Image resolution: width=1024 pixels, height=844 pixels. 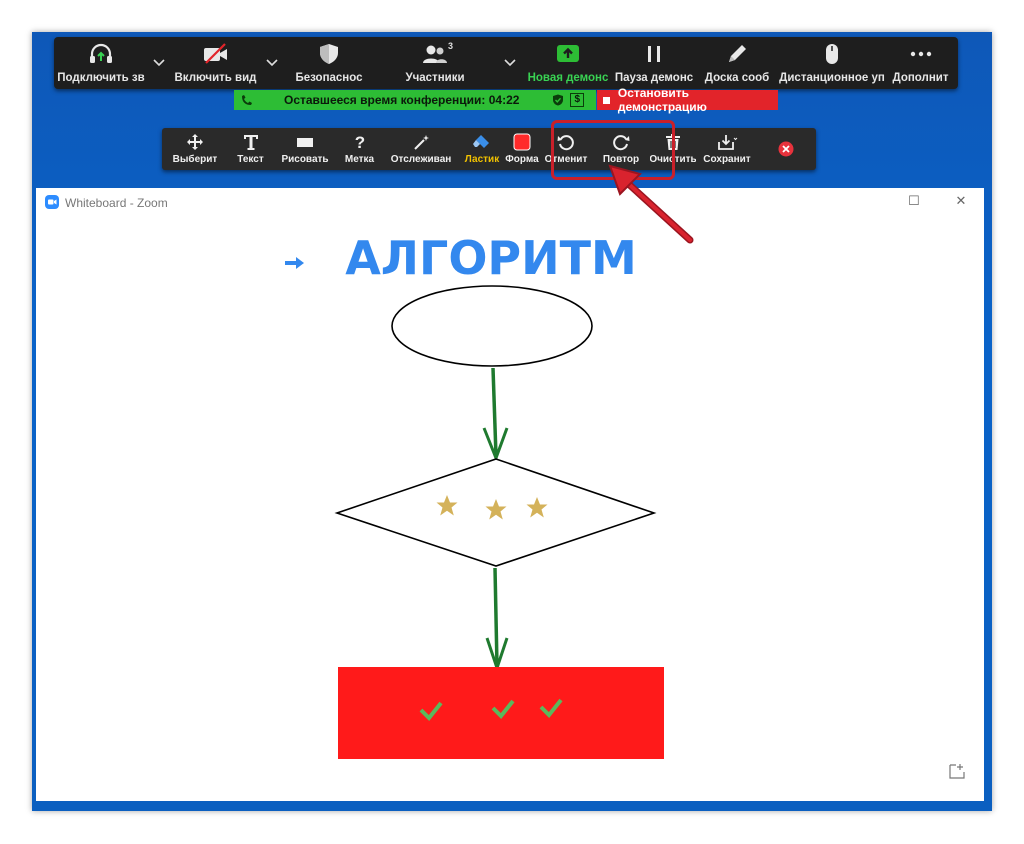 I want to click on spotlight-tool-button: Отслеживан, so click(x=421, y=149).